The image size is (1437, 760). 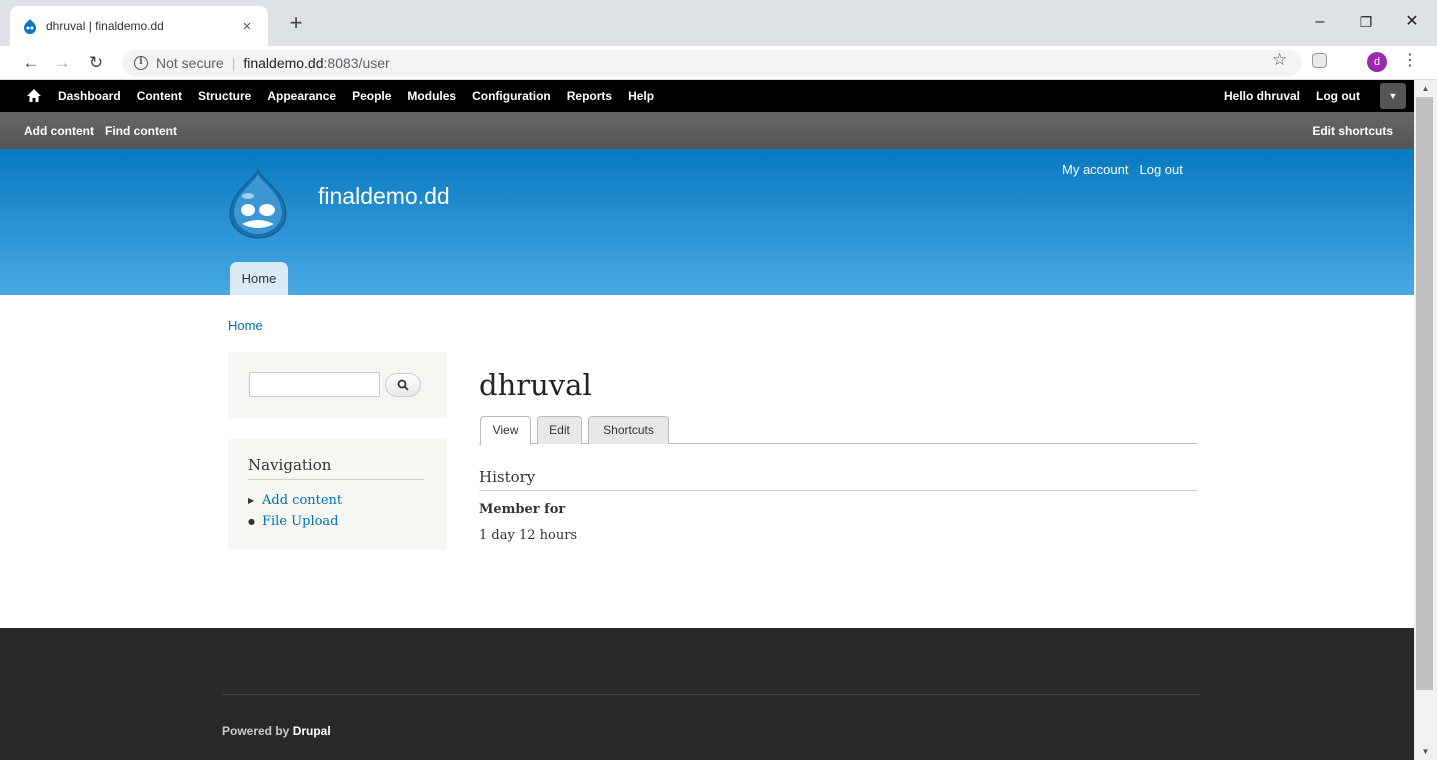 What do you see at coordinates (1352, 131) in the screenshot?
I see `edit-shortcuts-link: Edit shortcuts` at bounding box center [1352, 131].